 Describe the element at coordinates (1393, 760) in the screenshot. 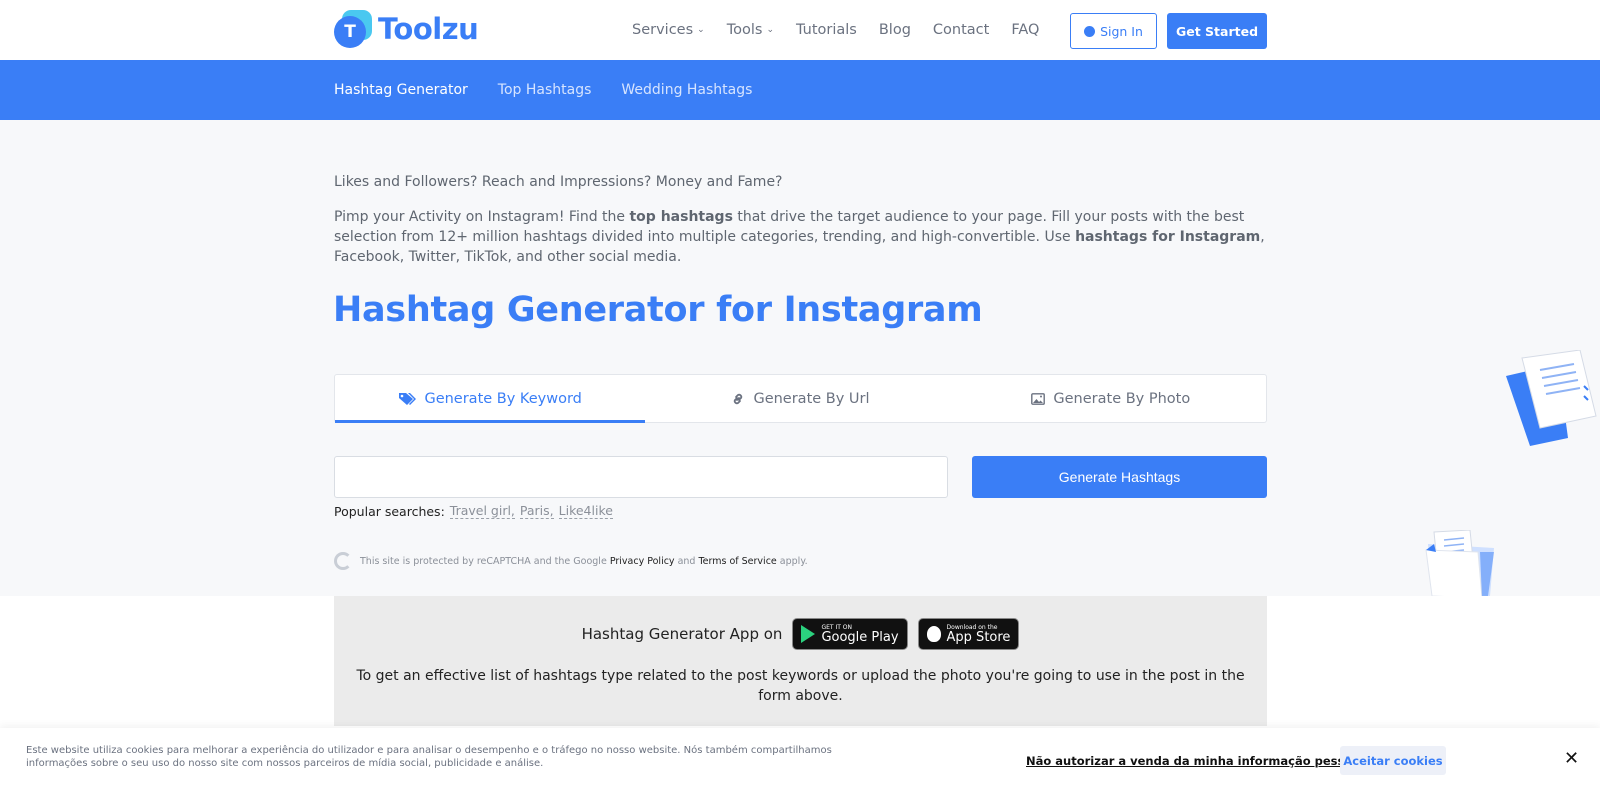

I see `accept-cookies-button: Aceitar cookies` at that location.